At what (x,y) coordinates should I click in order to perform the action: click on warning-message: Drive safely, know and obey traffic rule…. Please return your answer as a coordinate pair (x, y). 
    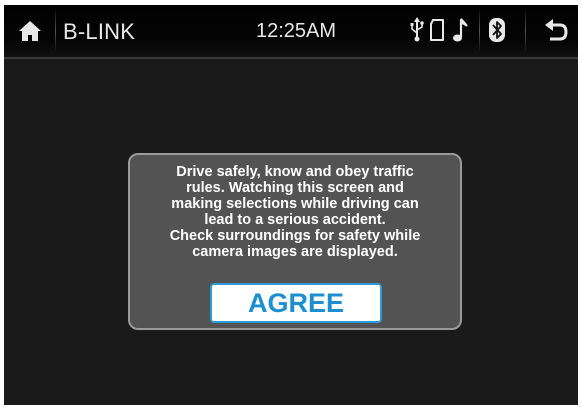
    Looking at the image, I should click on (295, 212).